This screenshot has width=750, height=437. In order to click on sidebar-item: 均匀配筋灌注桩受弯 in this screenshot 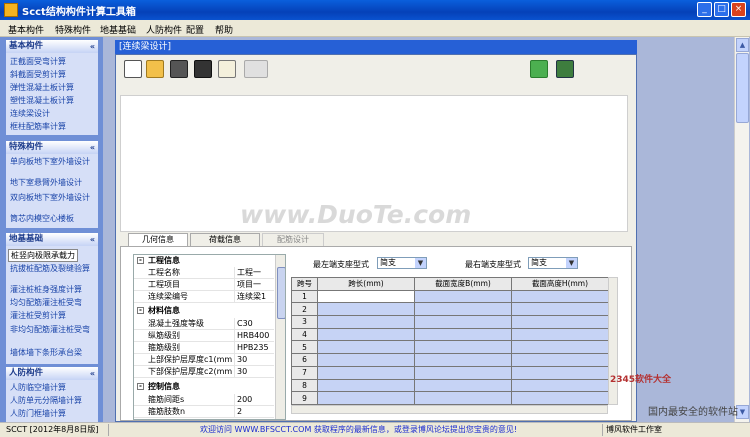, I will do `click(46, 302)`.